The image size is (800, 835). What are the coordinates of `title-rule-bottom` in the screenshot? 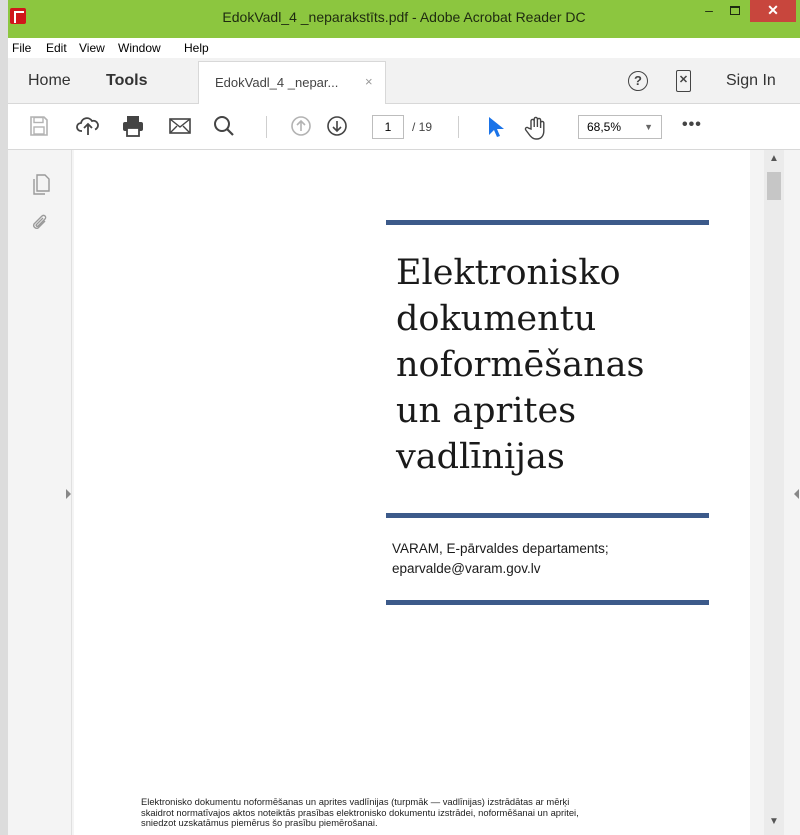 It's located at (547, 602).